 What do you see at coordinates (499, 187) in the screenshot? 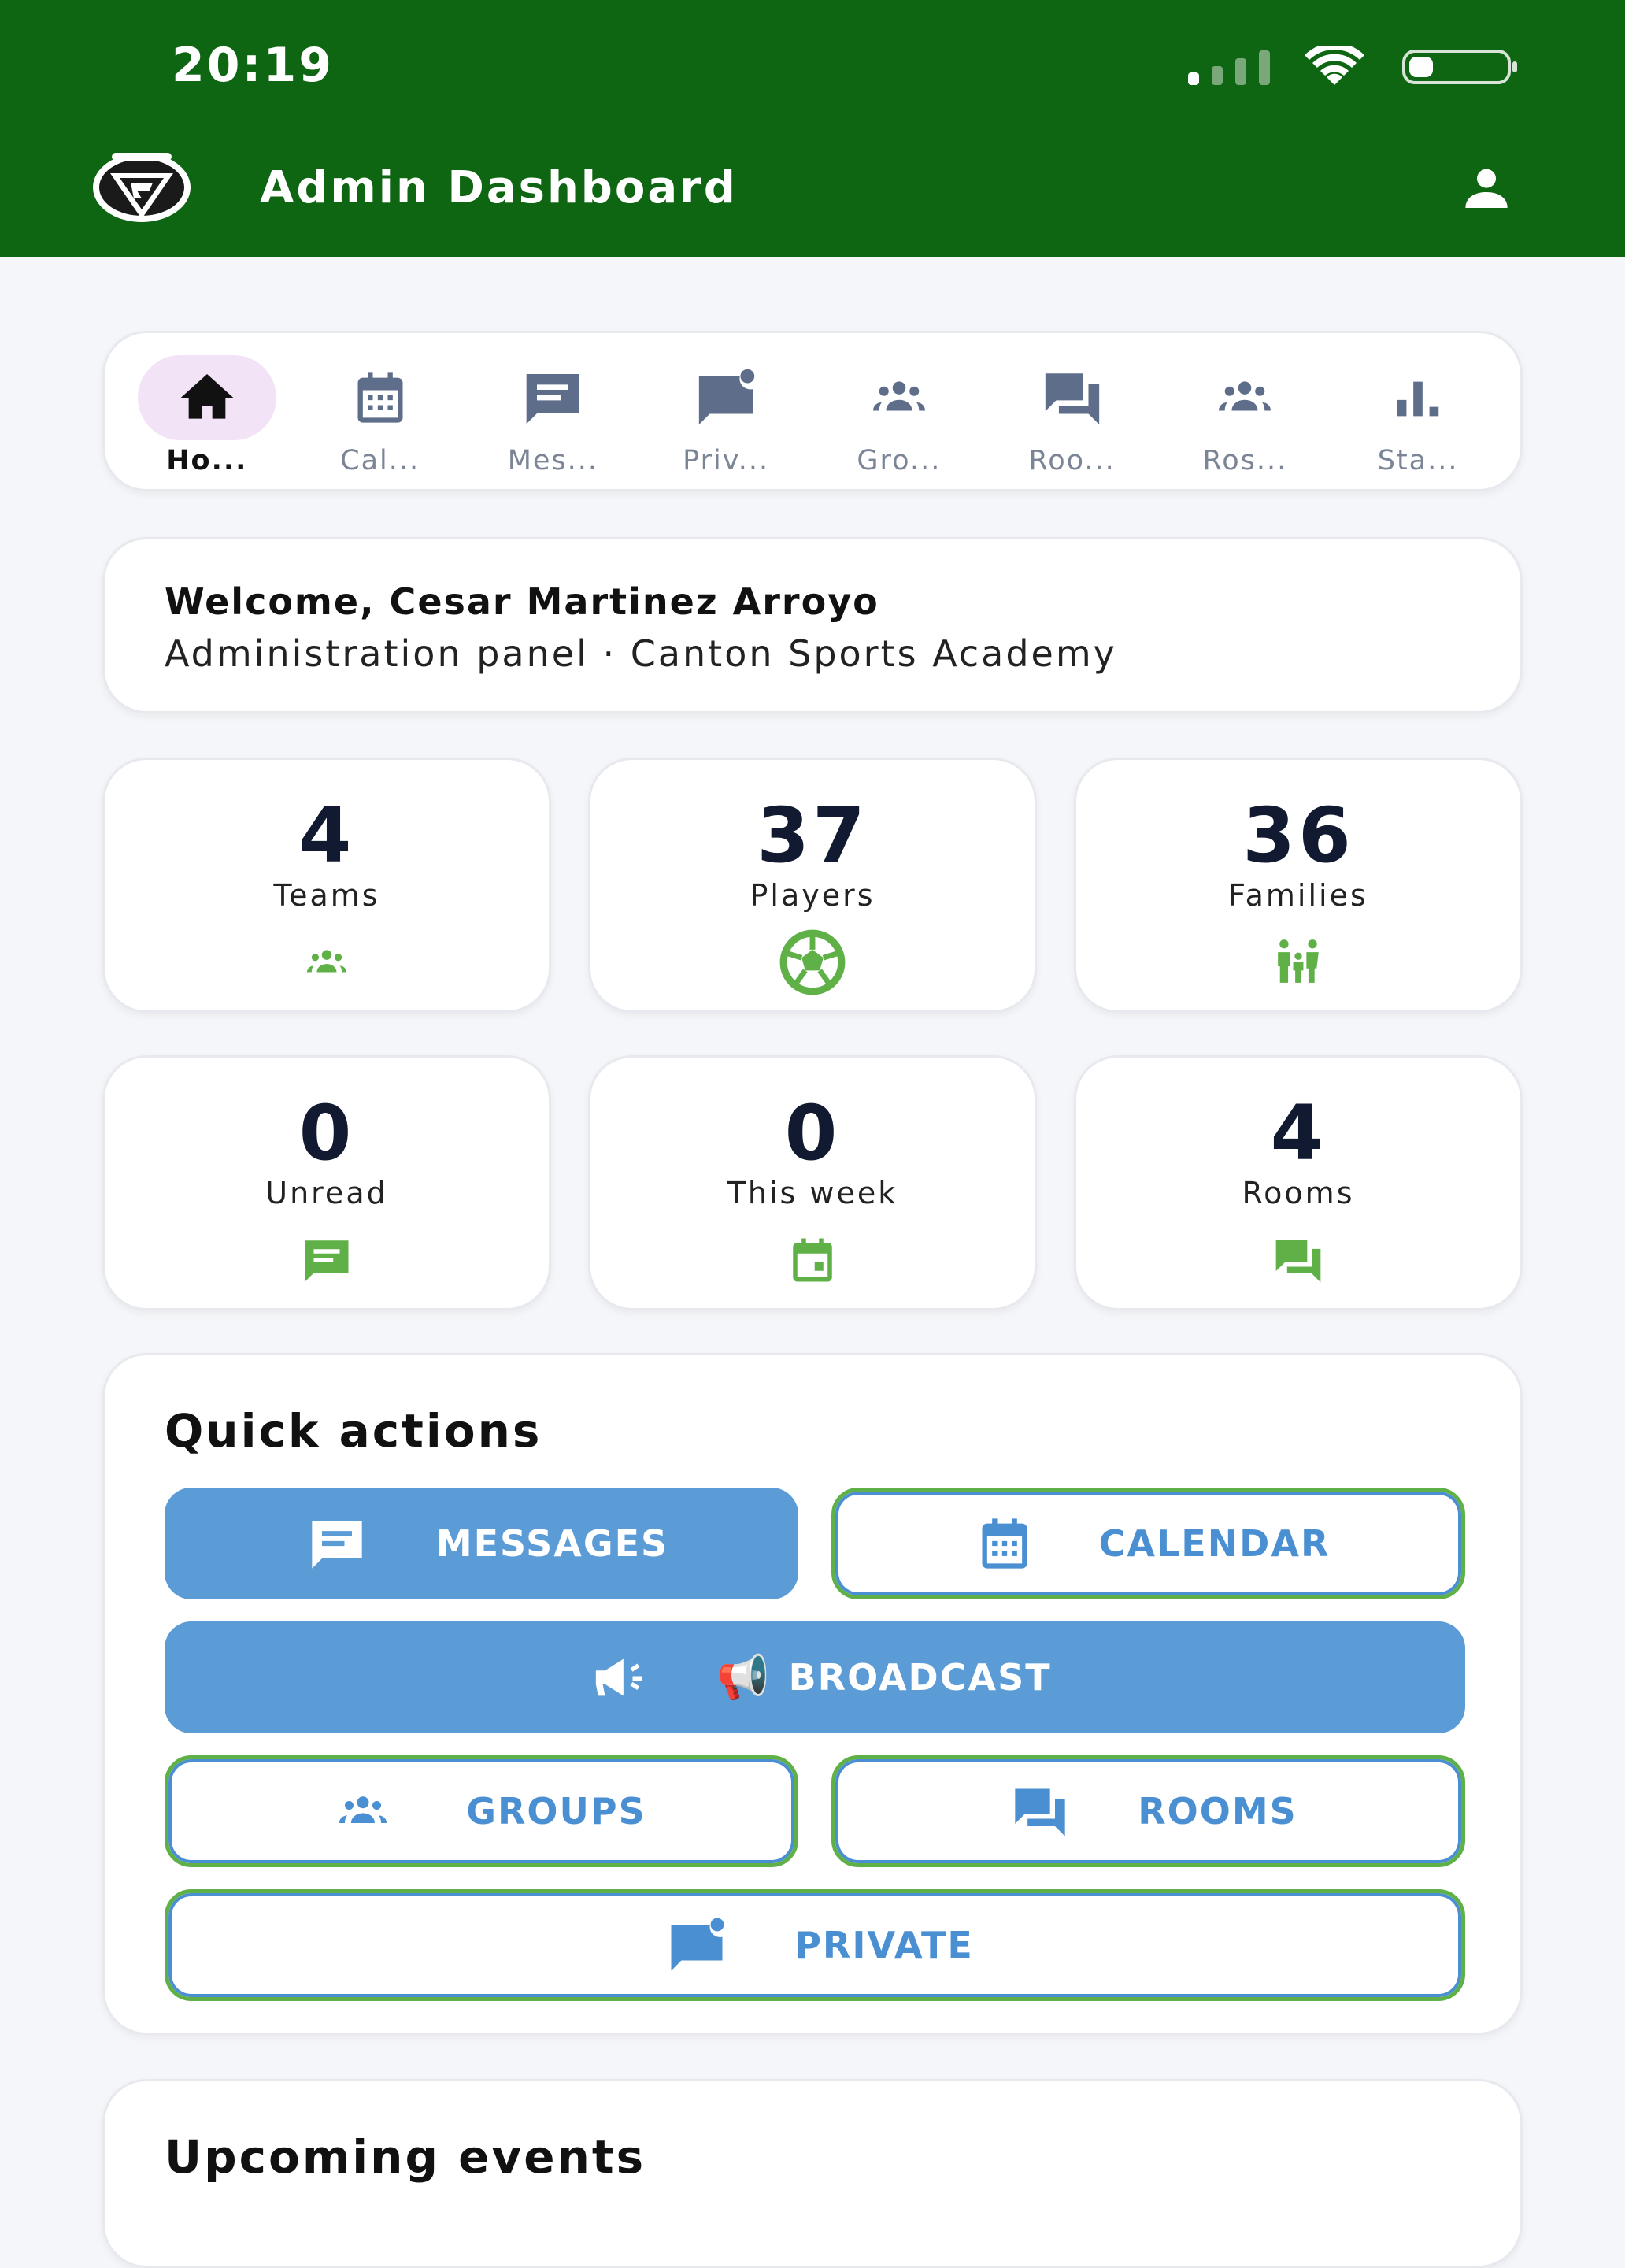
I see `page-title: Admin Dashboard` at bounding box center [499, 187].